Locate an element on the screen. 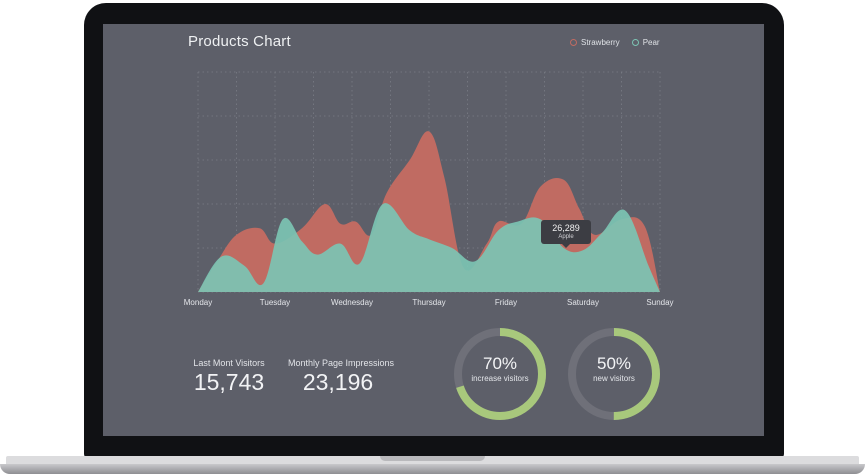  stat-monthly-page-impressions: Monthly Page Impressions 23,196 is located at coordinates (341, 376).